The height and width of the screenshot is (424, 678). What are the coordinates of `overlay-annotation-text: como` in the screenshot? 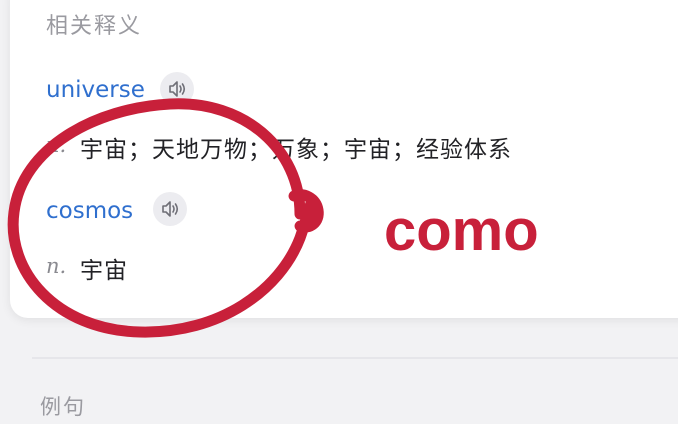 It's located at (461, 230).